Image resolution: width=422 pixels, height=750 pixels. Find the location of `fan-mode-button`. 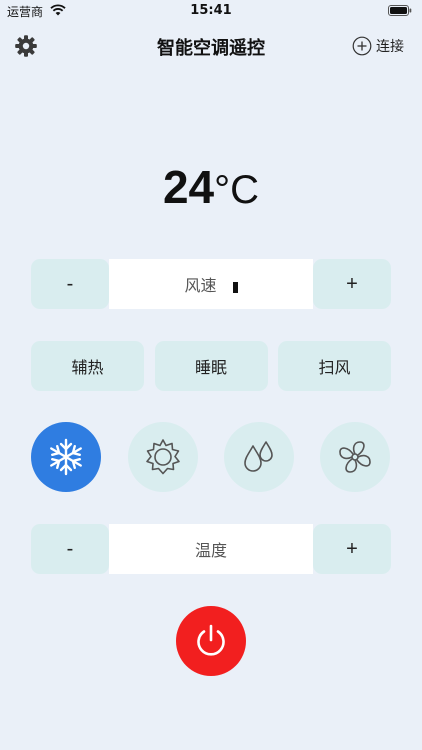

fan-mode-button is located at coordinates (355, 457).